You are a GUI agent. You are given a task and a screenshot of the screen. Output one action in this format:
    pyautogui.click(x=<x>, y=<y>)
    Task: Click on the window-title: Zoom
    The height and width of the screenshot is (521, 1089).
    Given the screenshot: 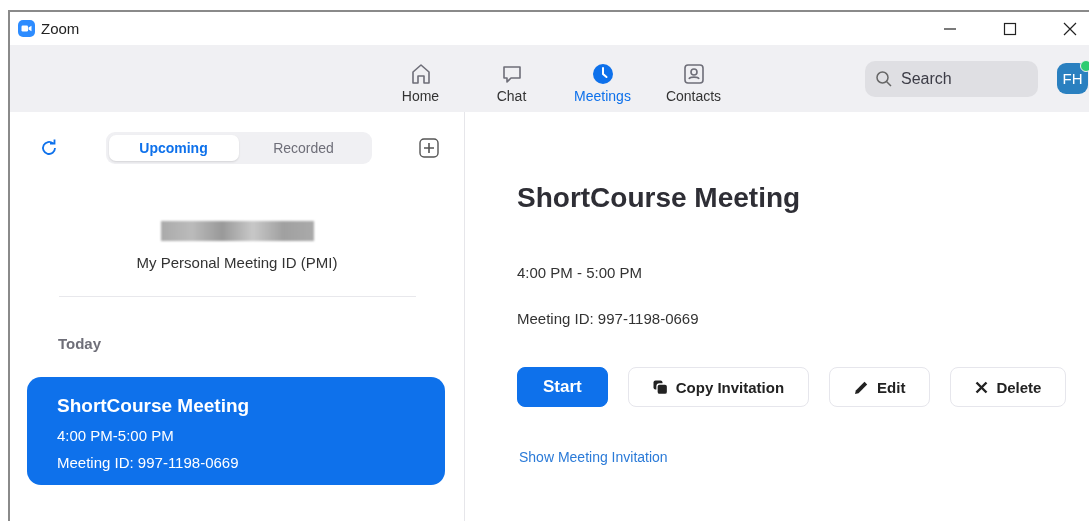 What is the action you would take?
    pyautogui.click(x=60, y=28)
    